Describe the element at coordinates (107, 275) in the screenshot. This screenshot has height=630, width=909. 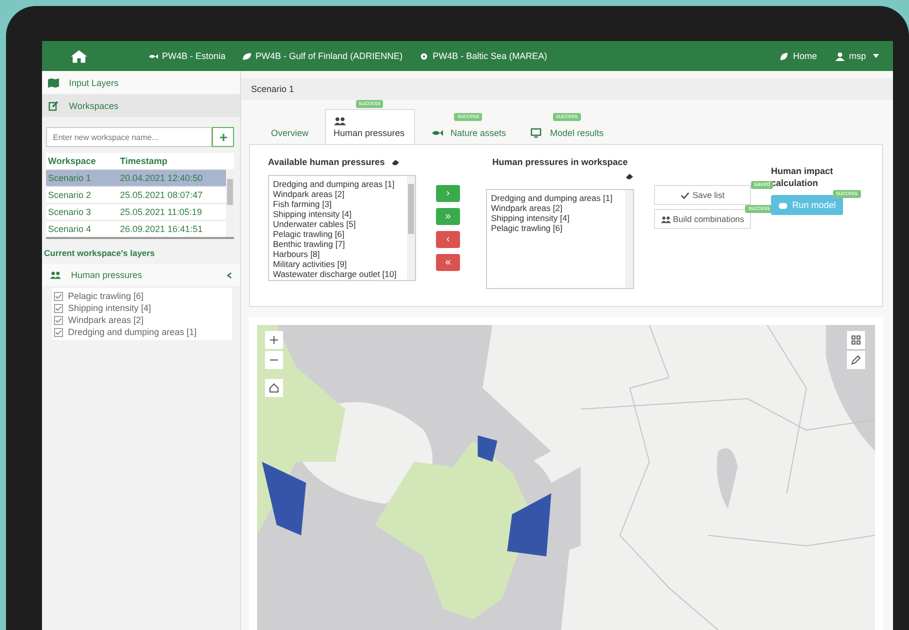
I see `layer-group-label: Human pressures` at that location.